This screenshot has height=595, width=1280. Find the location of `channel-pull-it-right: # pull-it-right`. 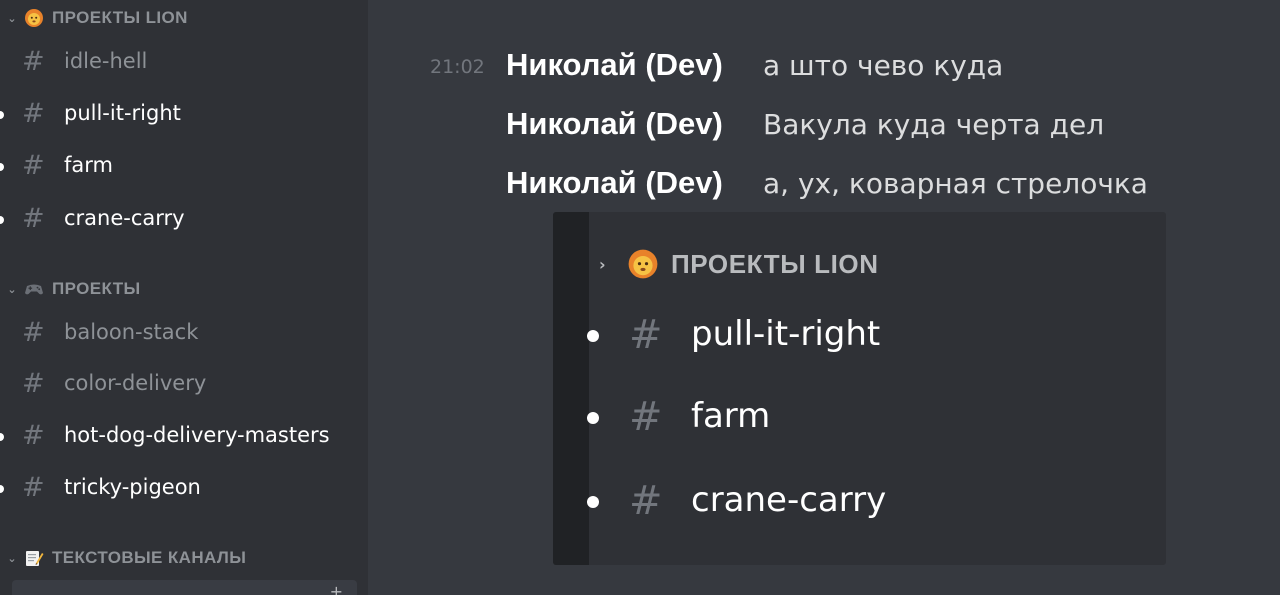

channel-pull-it-right: # pull-it-right is located at coordinates (184, 115).